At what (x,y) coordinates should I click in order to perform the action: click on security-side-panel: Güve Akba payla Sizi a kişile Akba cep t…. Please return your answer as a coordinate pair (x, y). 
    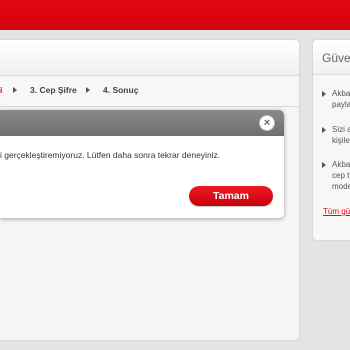
    Looking at the image, I should click on (331, 140).